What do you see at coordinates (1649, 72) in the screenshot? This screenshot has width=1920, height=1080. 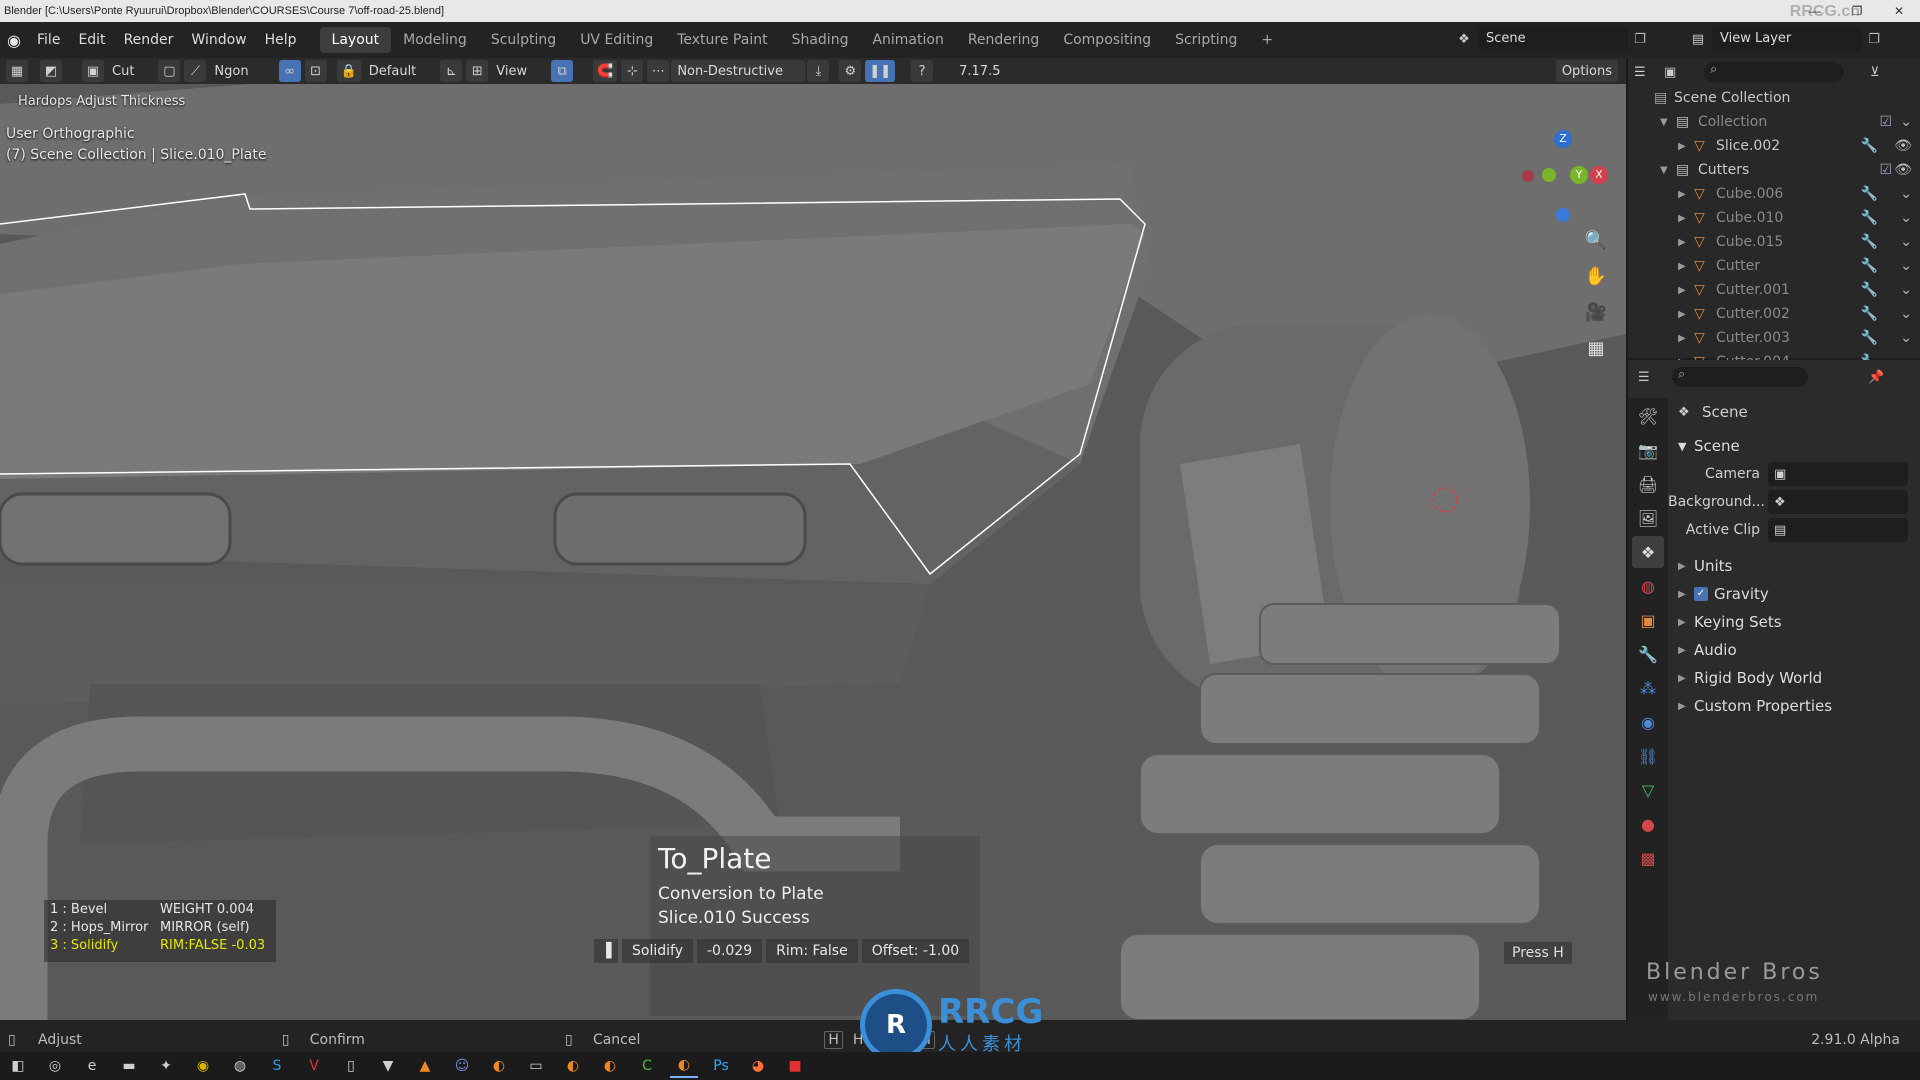 I see `outliner-editor-icon: ☰` at bounding box center [1649, 72].